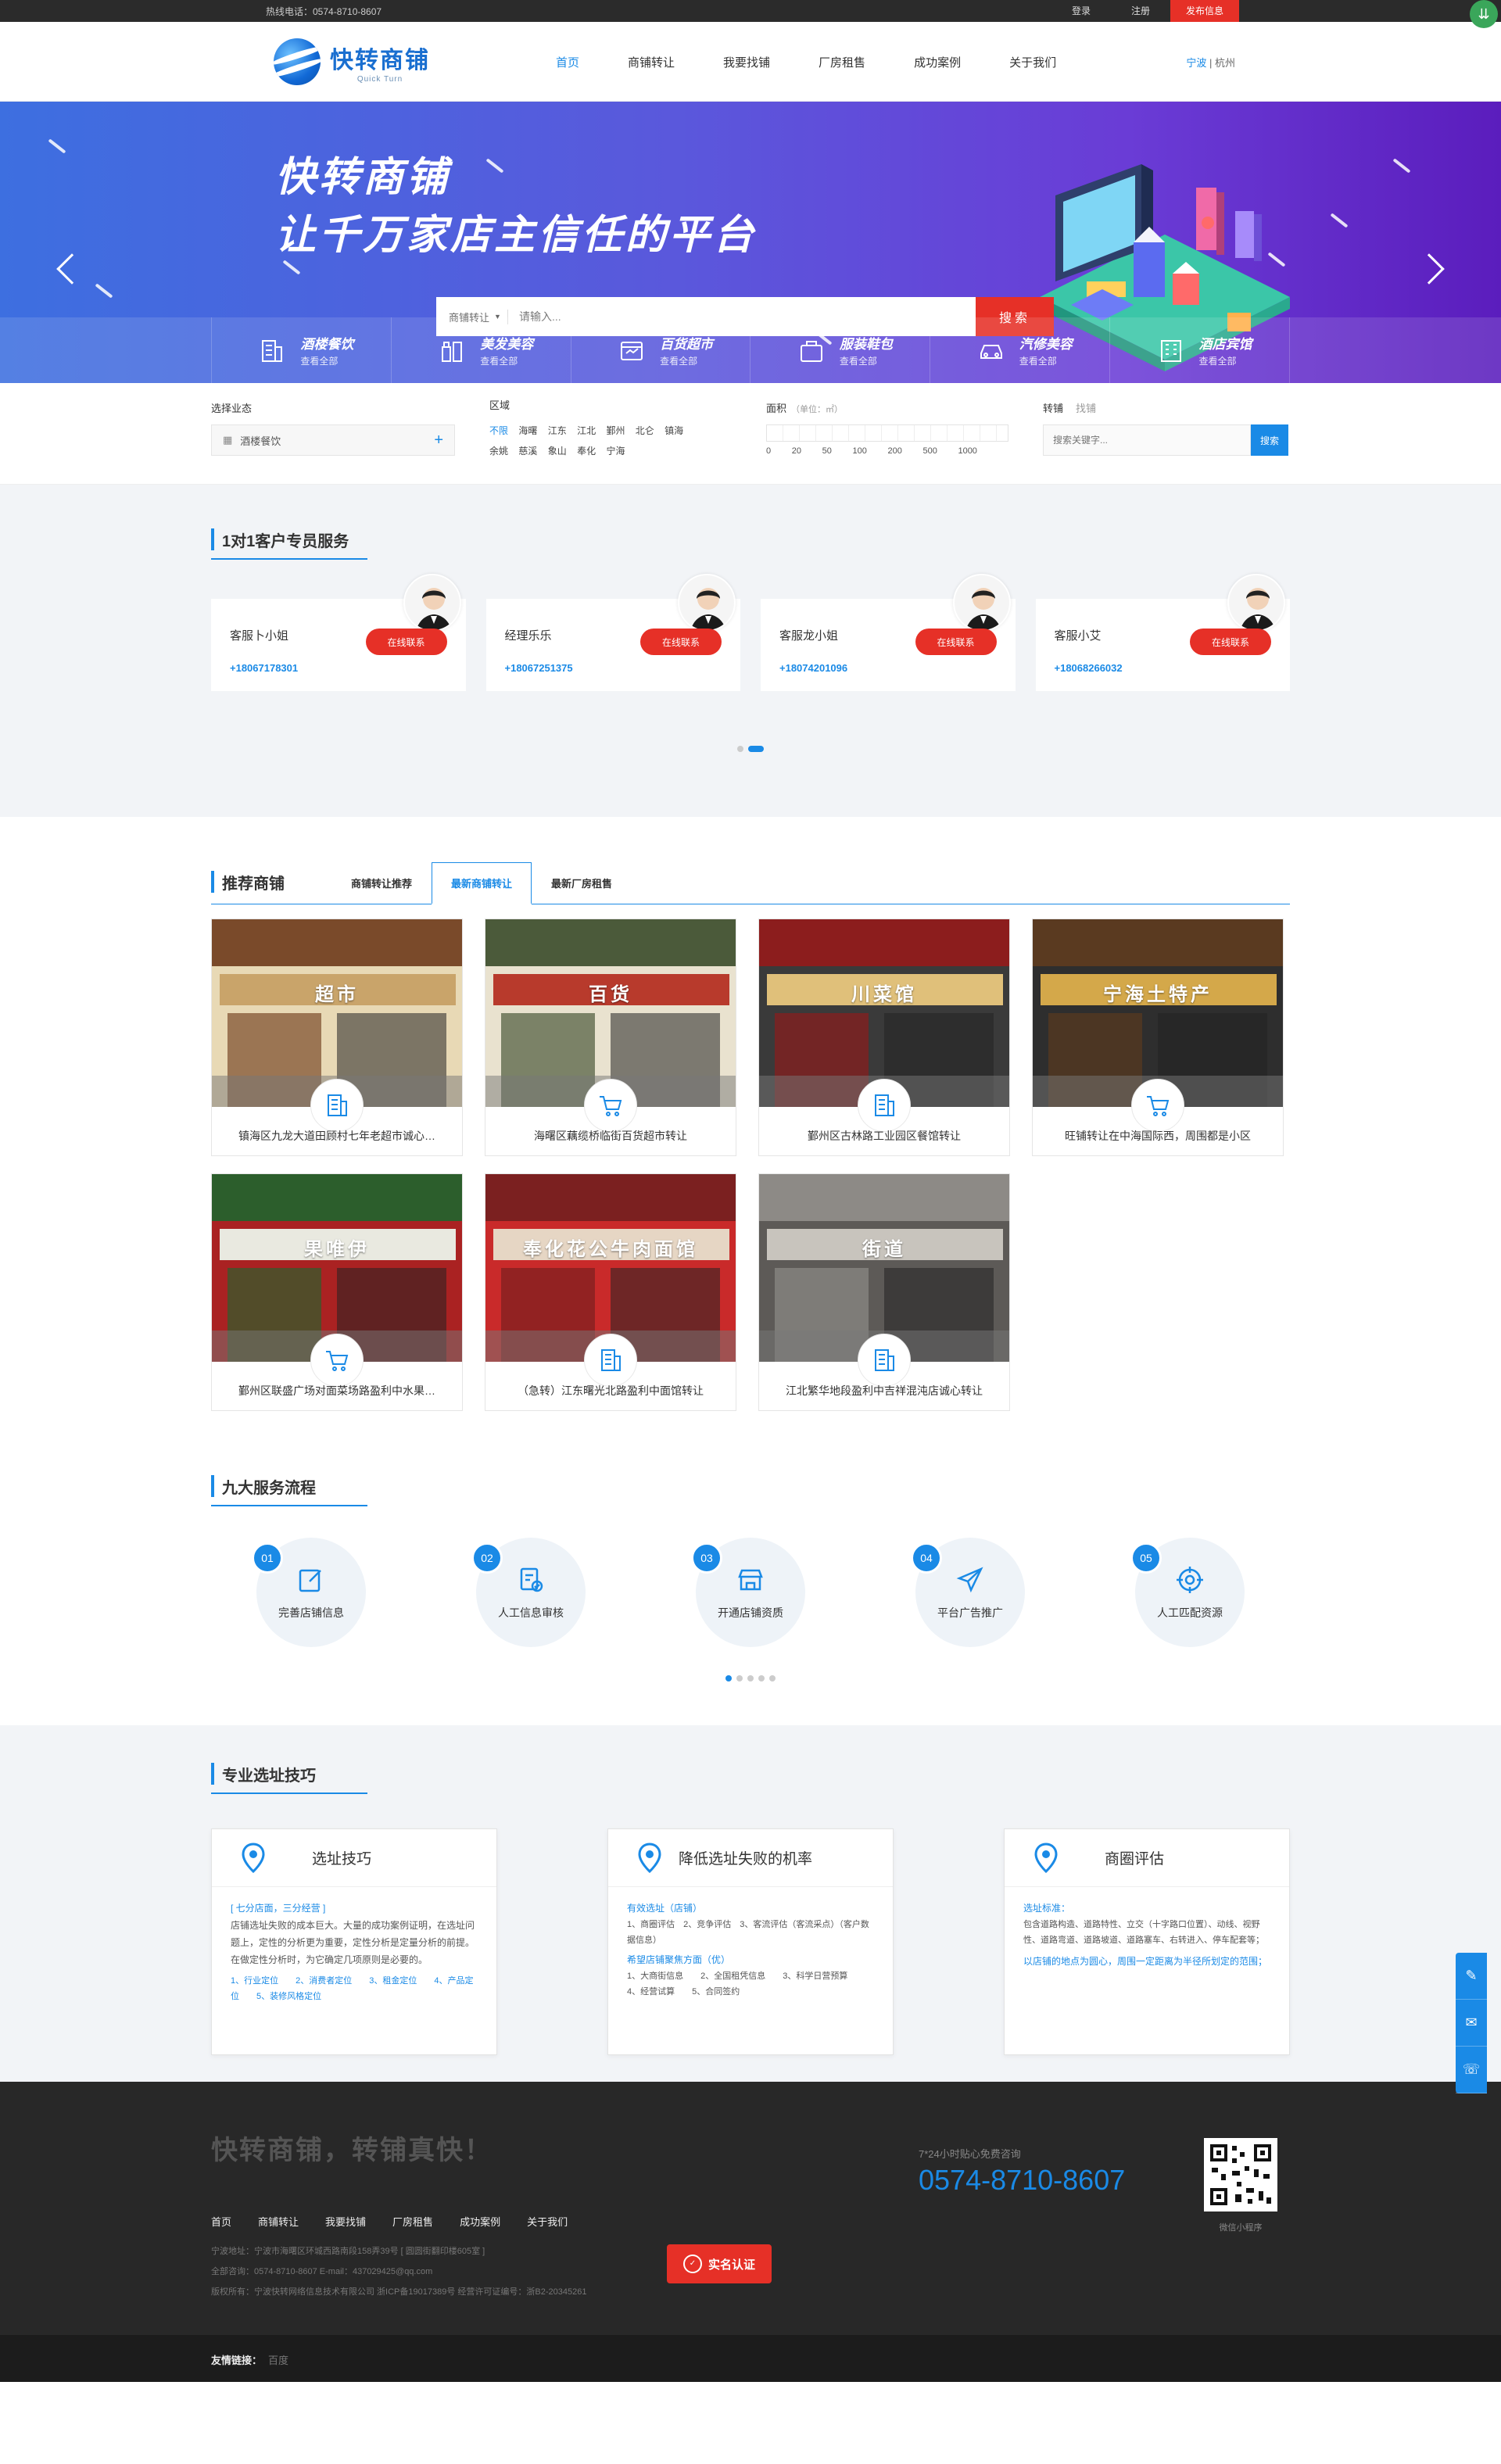 Image resolution: width=1501 pixels, height=2464 pixels. What do you see at coordinates (482, 883) in the screenshot?
I see `tab-latest-transfer: 最新商铺转让` at bounding box center [482, 883].